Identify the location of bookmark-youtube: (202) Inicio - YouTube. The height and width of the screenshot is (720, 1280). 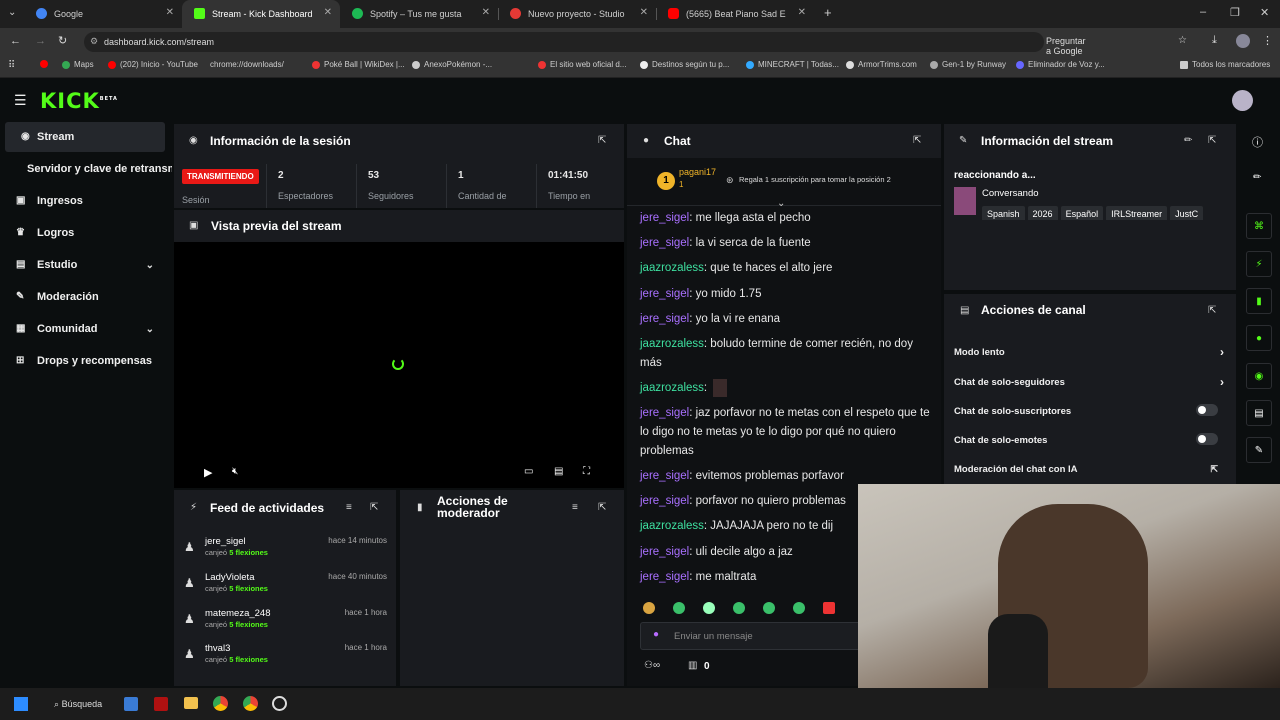
(153, 64).